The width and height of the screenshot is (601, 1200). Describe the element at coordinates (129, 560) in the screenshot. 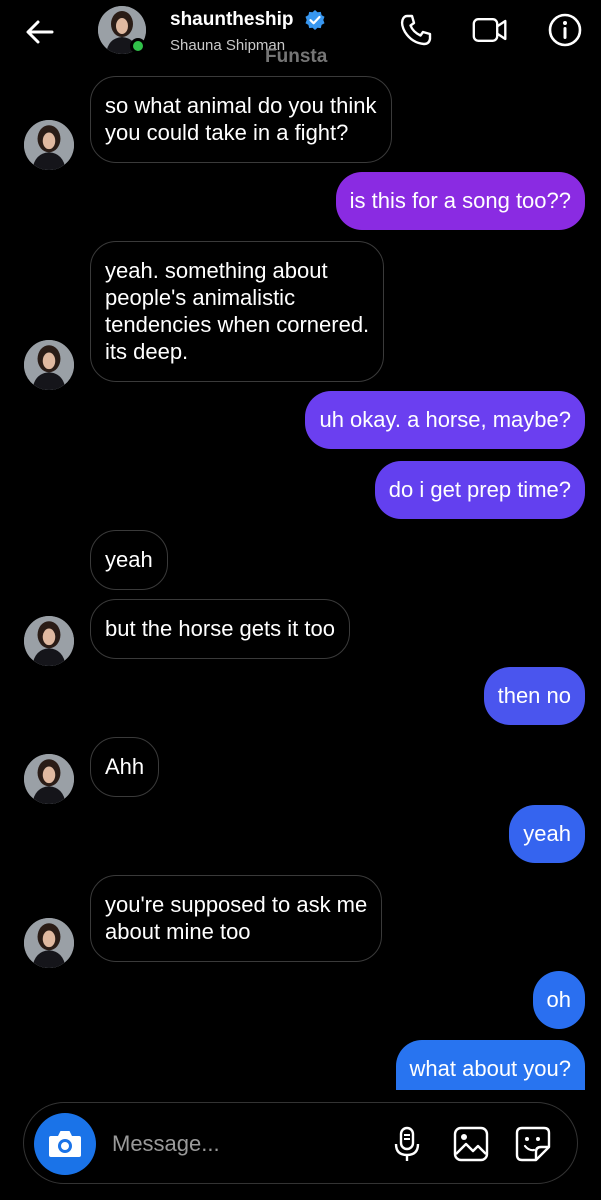

I see `incoming-message: yeah` at that location.